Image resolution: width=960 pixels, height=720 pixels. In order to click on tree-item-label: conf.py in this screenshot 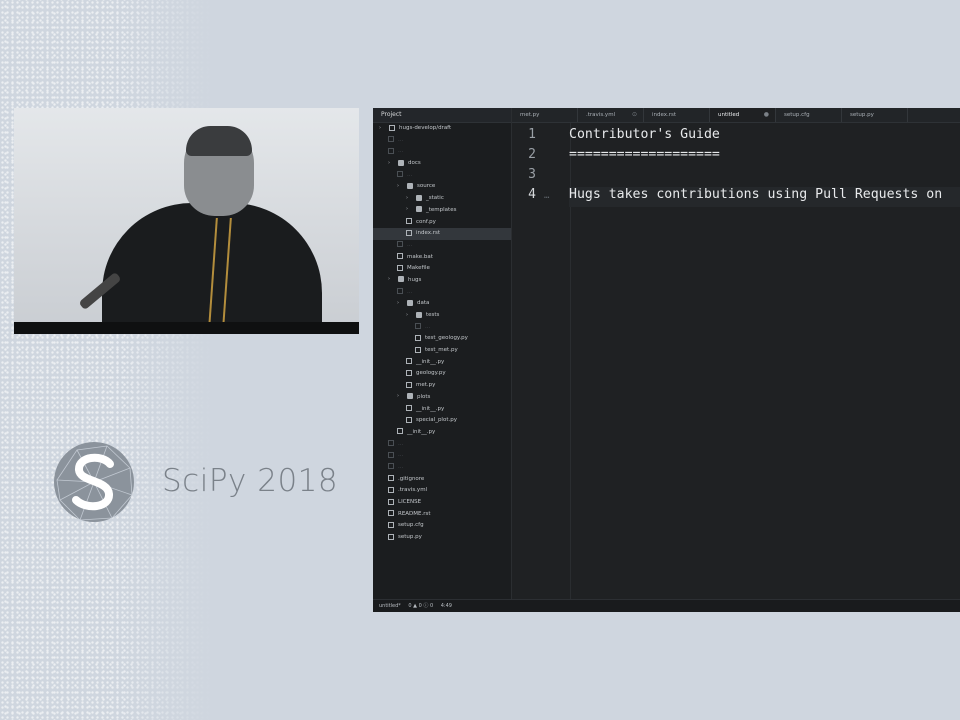, I will do `click(426, 221)`.